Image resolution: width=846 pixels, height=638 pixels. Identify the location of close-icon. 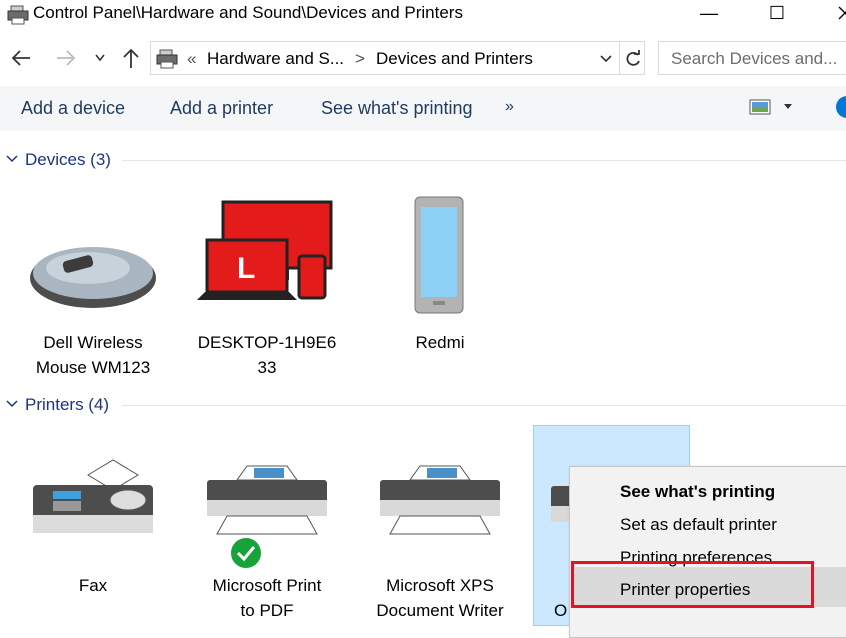
(842, 13).